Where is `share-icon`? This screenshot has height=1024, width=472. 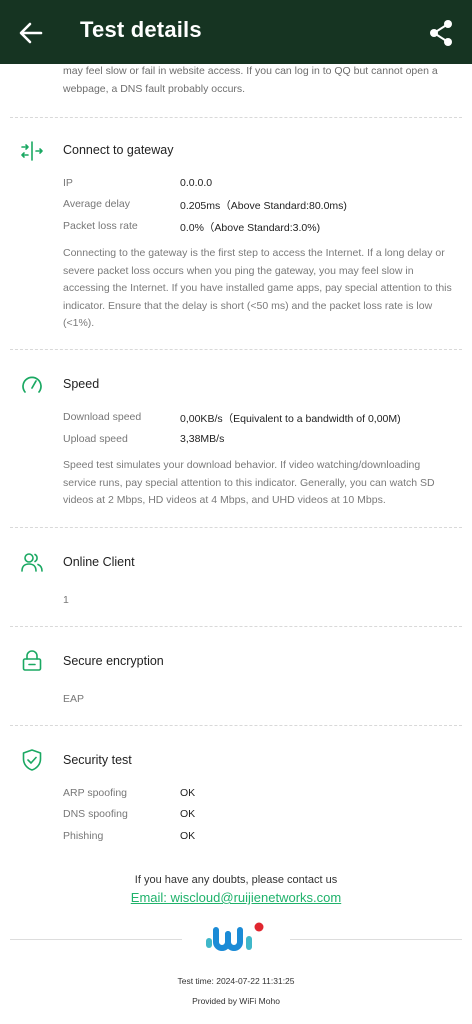
share-icon is located at coordinates (441, 33).